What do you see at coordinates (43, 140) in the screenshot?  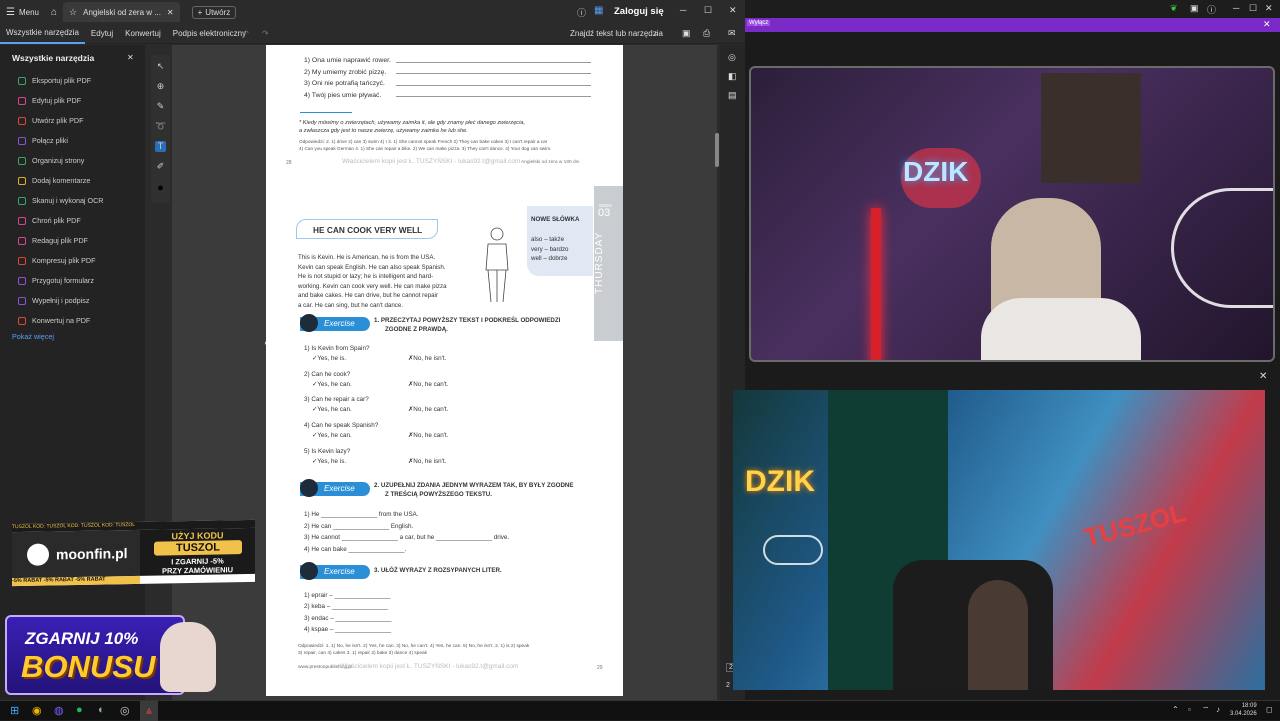 I see `tool-item: Połącz pliki` at bounding box center [43, 140].